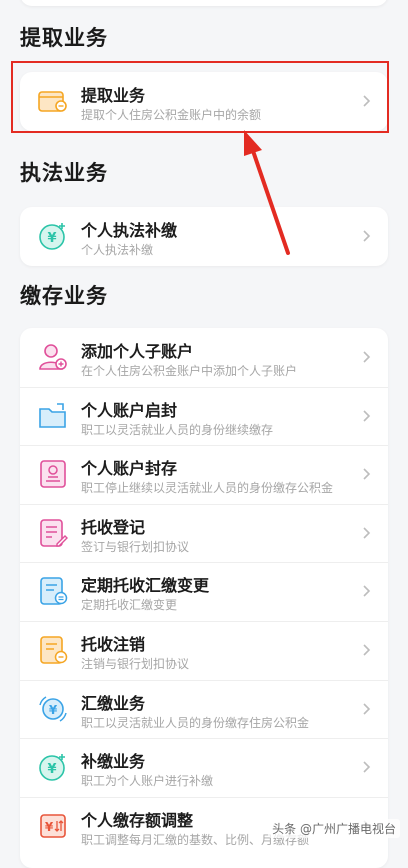  I want to click on item-subtitle: 职工以灵活就业人员的身份缴存住房公积金, so click(195, 722).